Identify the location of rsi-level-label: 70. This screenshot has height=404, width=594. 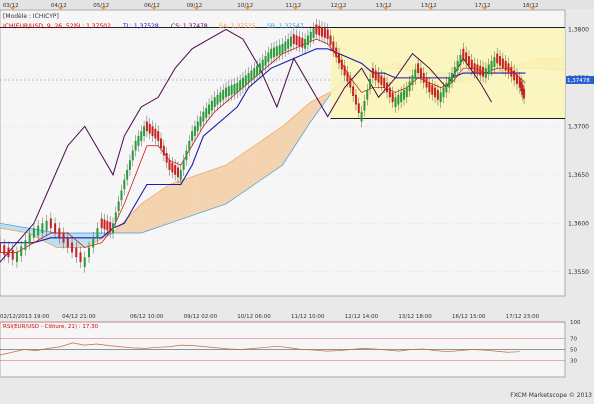
(573, 340).